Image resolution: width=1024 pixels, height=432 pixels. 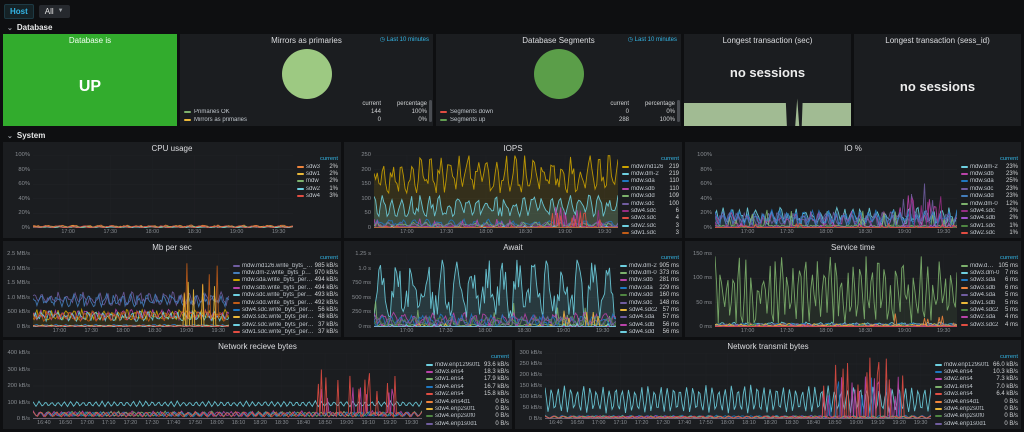 I want to click on legend-item: mdw.sdc.write_byts_per_second493 kB/s, so click(x=285, y=295).